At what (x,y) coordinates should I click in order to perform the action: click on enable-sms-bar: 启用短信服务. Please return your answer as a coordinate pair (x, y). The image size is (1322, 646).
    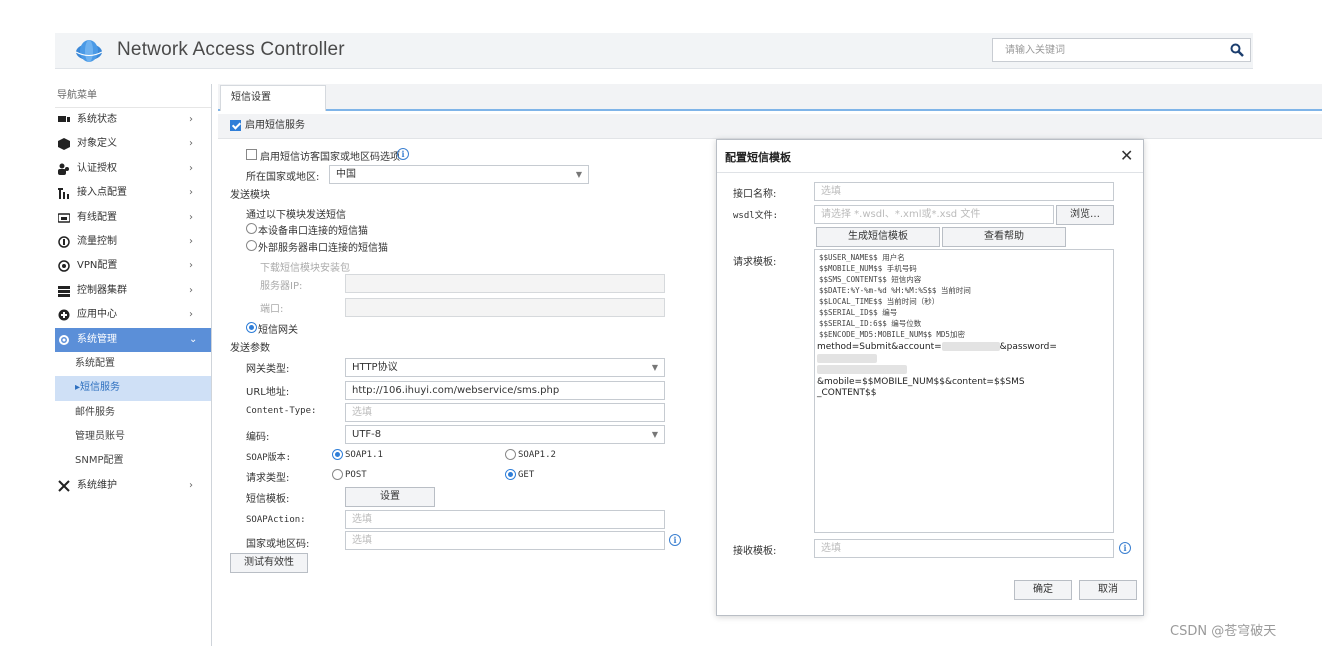
    Looking at the image, I should click on (770, 126).